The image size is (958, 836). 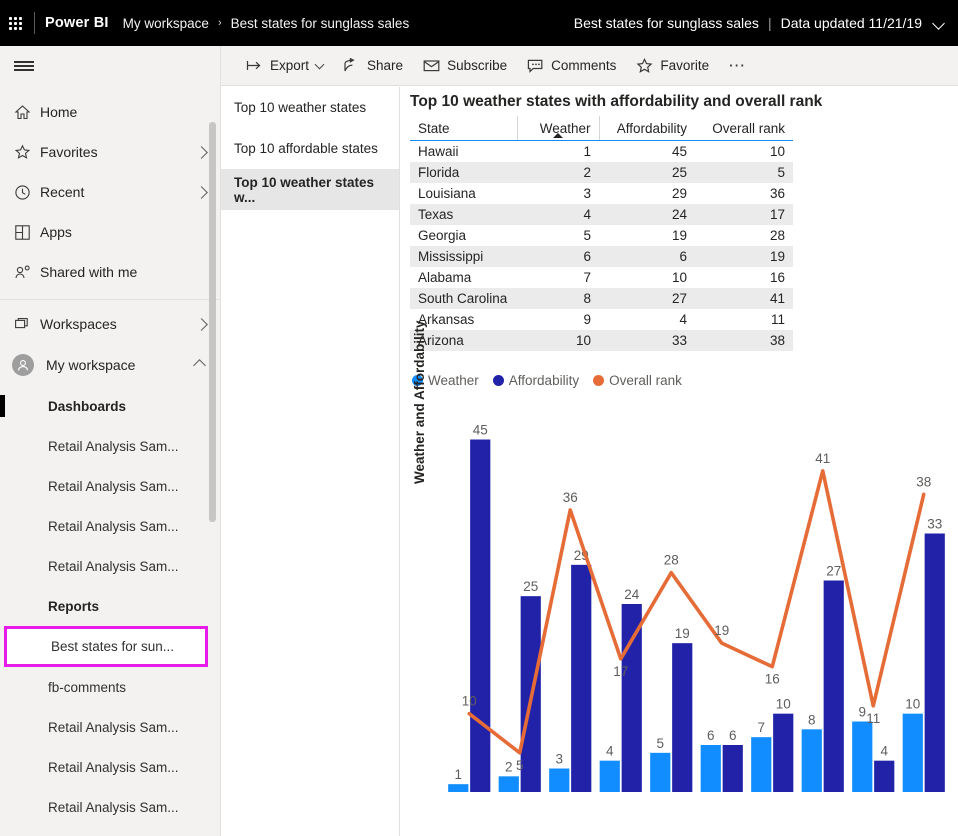 What do you see at coordinates (442, 235) in the screenshot?
I see `cell-state: Georgia` at bounding box center [442, 235].